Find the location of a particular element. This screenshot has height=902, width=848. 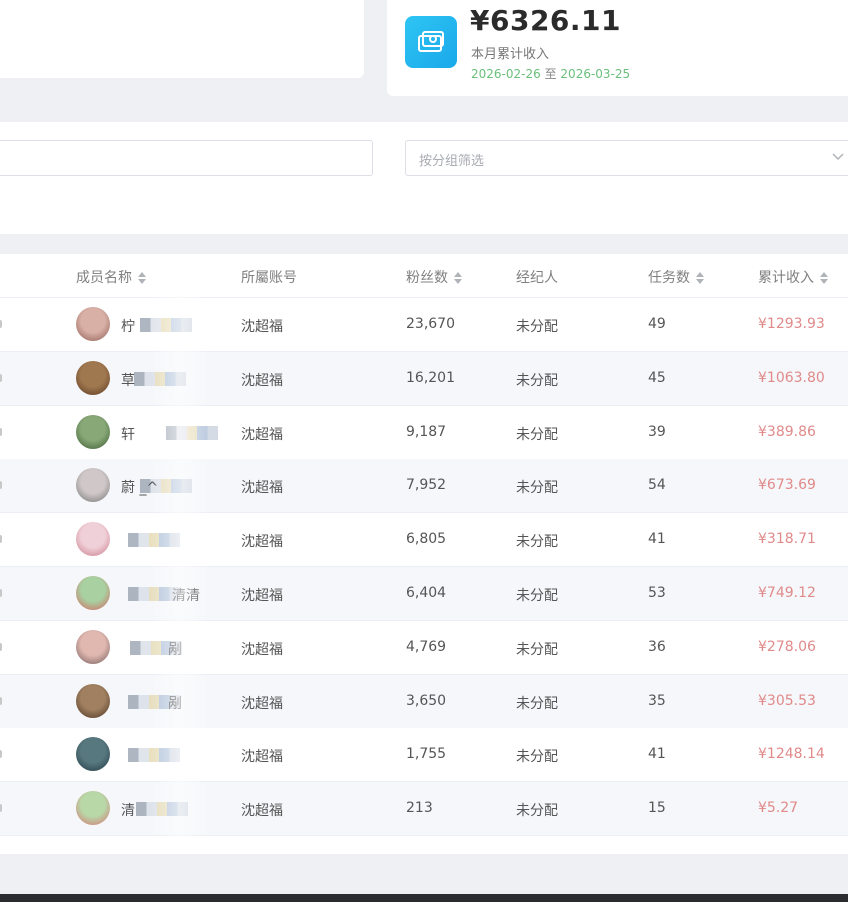

filter-panel: 按分组筛选 is located at coordinates (424, 178).